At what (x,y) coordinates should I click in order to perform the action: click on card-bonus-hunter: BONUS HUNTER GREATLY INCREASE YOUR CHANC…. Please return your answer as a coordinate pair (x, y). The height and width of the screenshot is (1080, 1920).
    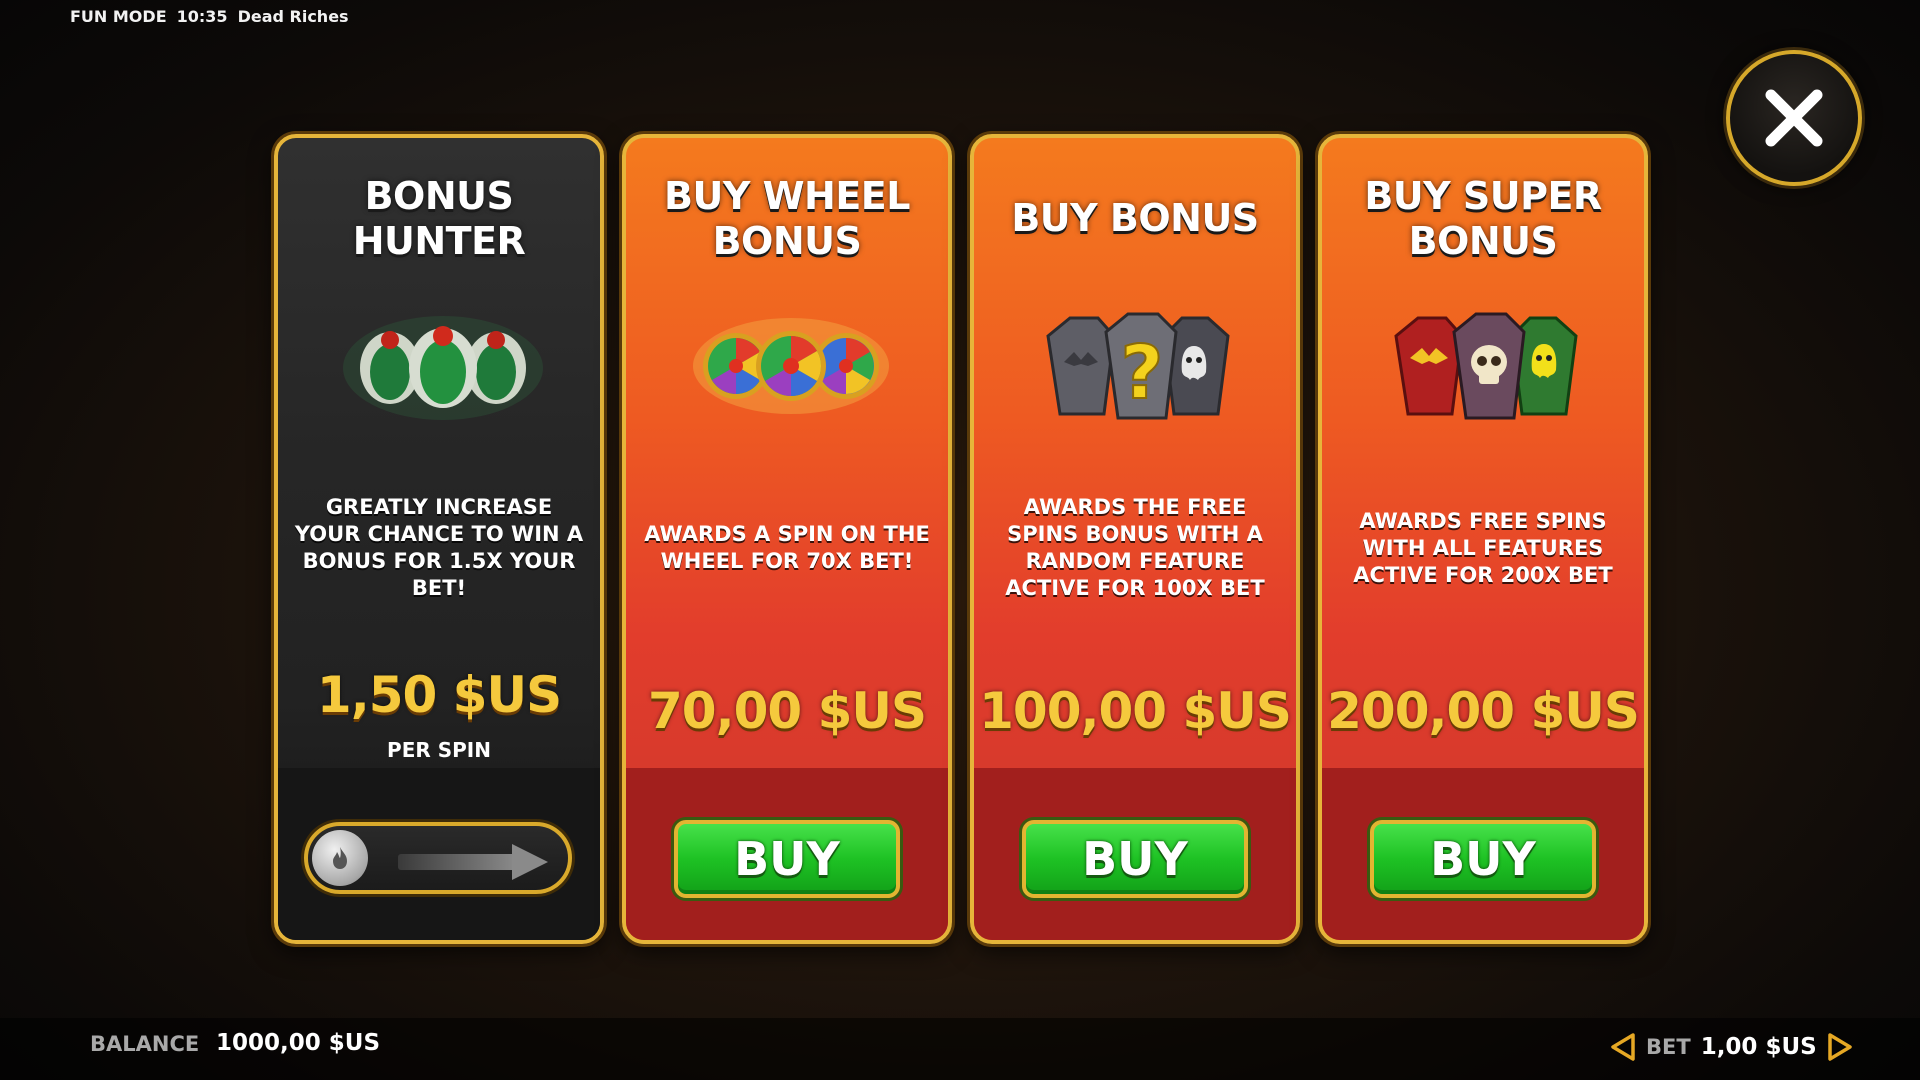
    Looking at the image, I should click on (439, 539).